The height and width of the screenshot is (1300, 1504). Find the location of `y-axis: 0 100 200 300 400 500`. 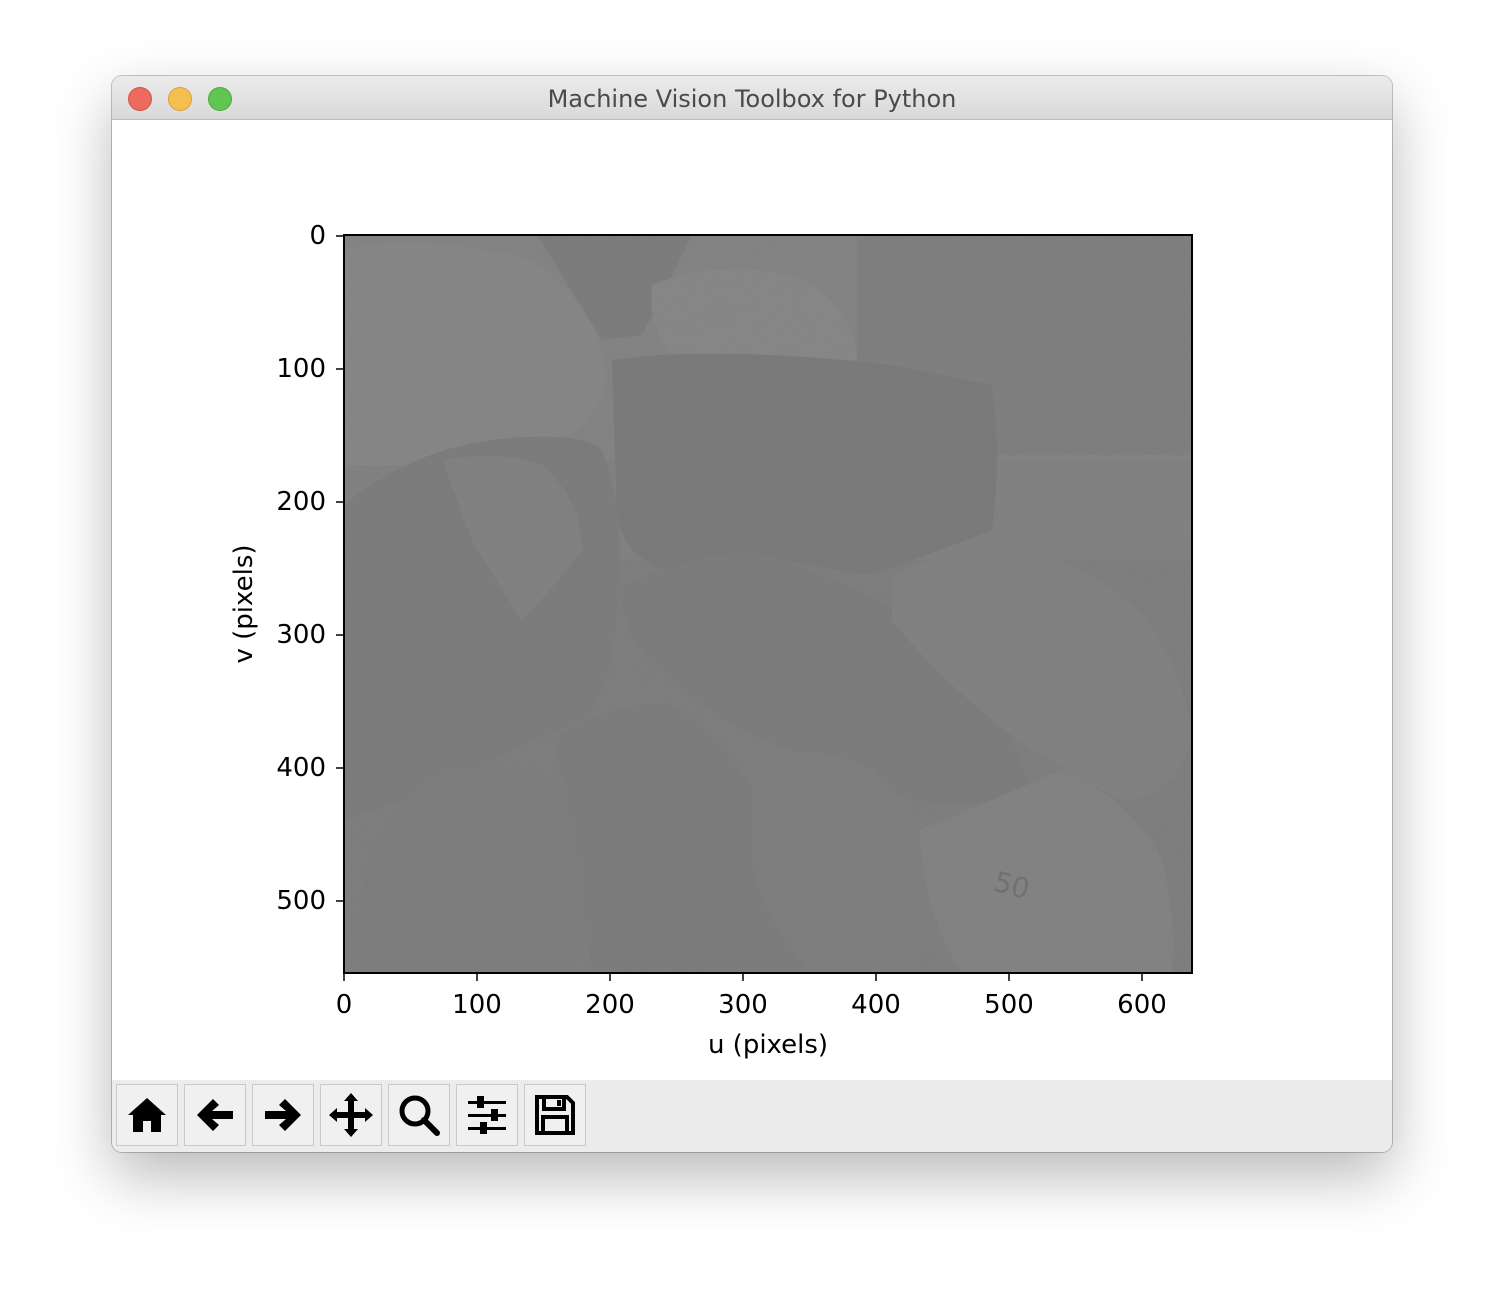

y-axis: 0 100 200 300 400 500 is located at coordinates (310, 568).